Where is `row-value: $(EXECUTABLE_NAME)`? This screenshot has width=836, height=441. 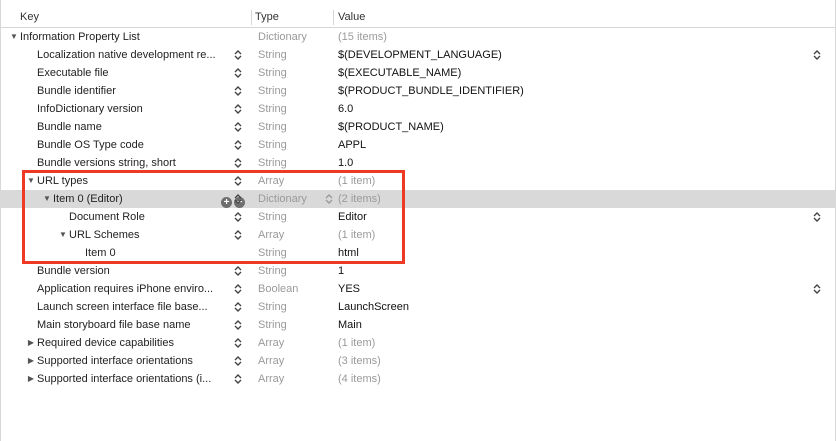
row-value: $(EXECUTABLE_NAME) is located at coordinates (573, 73).